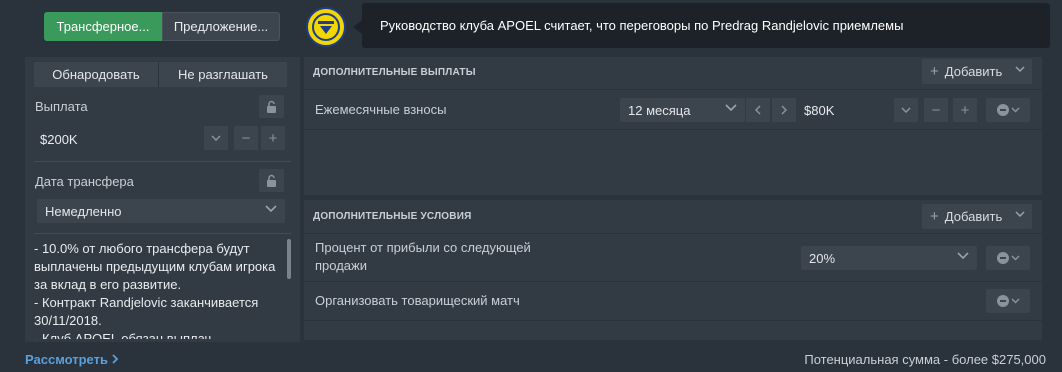  Describe the element at coordinates (83, 211) in the screenshot. I see `transfer-date-value: Немедленно` at that location.